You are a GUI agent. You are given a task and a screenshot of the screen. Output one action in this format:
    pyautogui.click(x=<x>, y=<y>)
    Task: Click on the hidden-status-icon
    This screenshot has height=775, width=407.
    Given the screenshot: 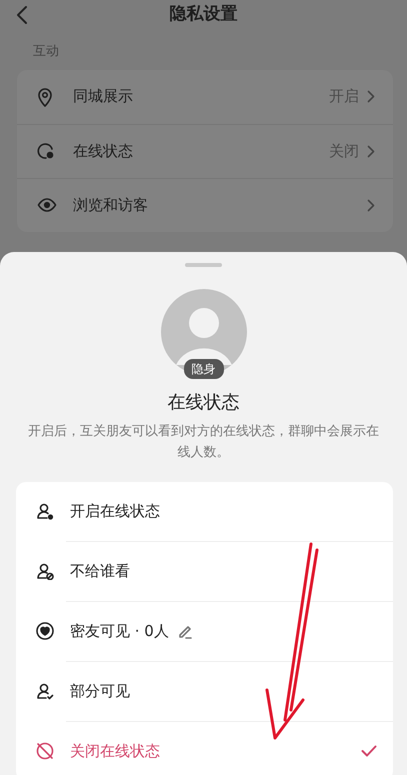 What is the action you would take?
    pyautogui.click(x=45, y=751)
    